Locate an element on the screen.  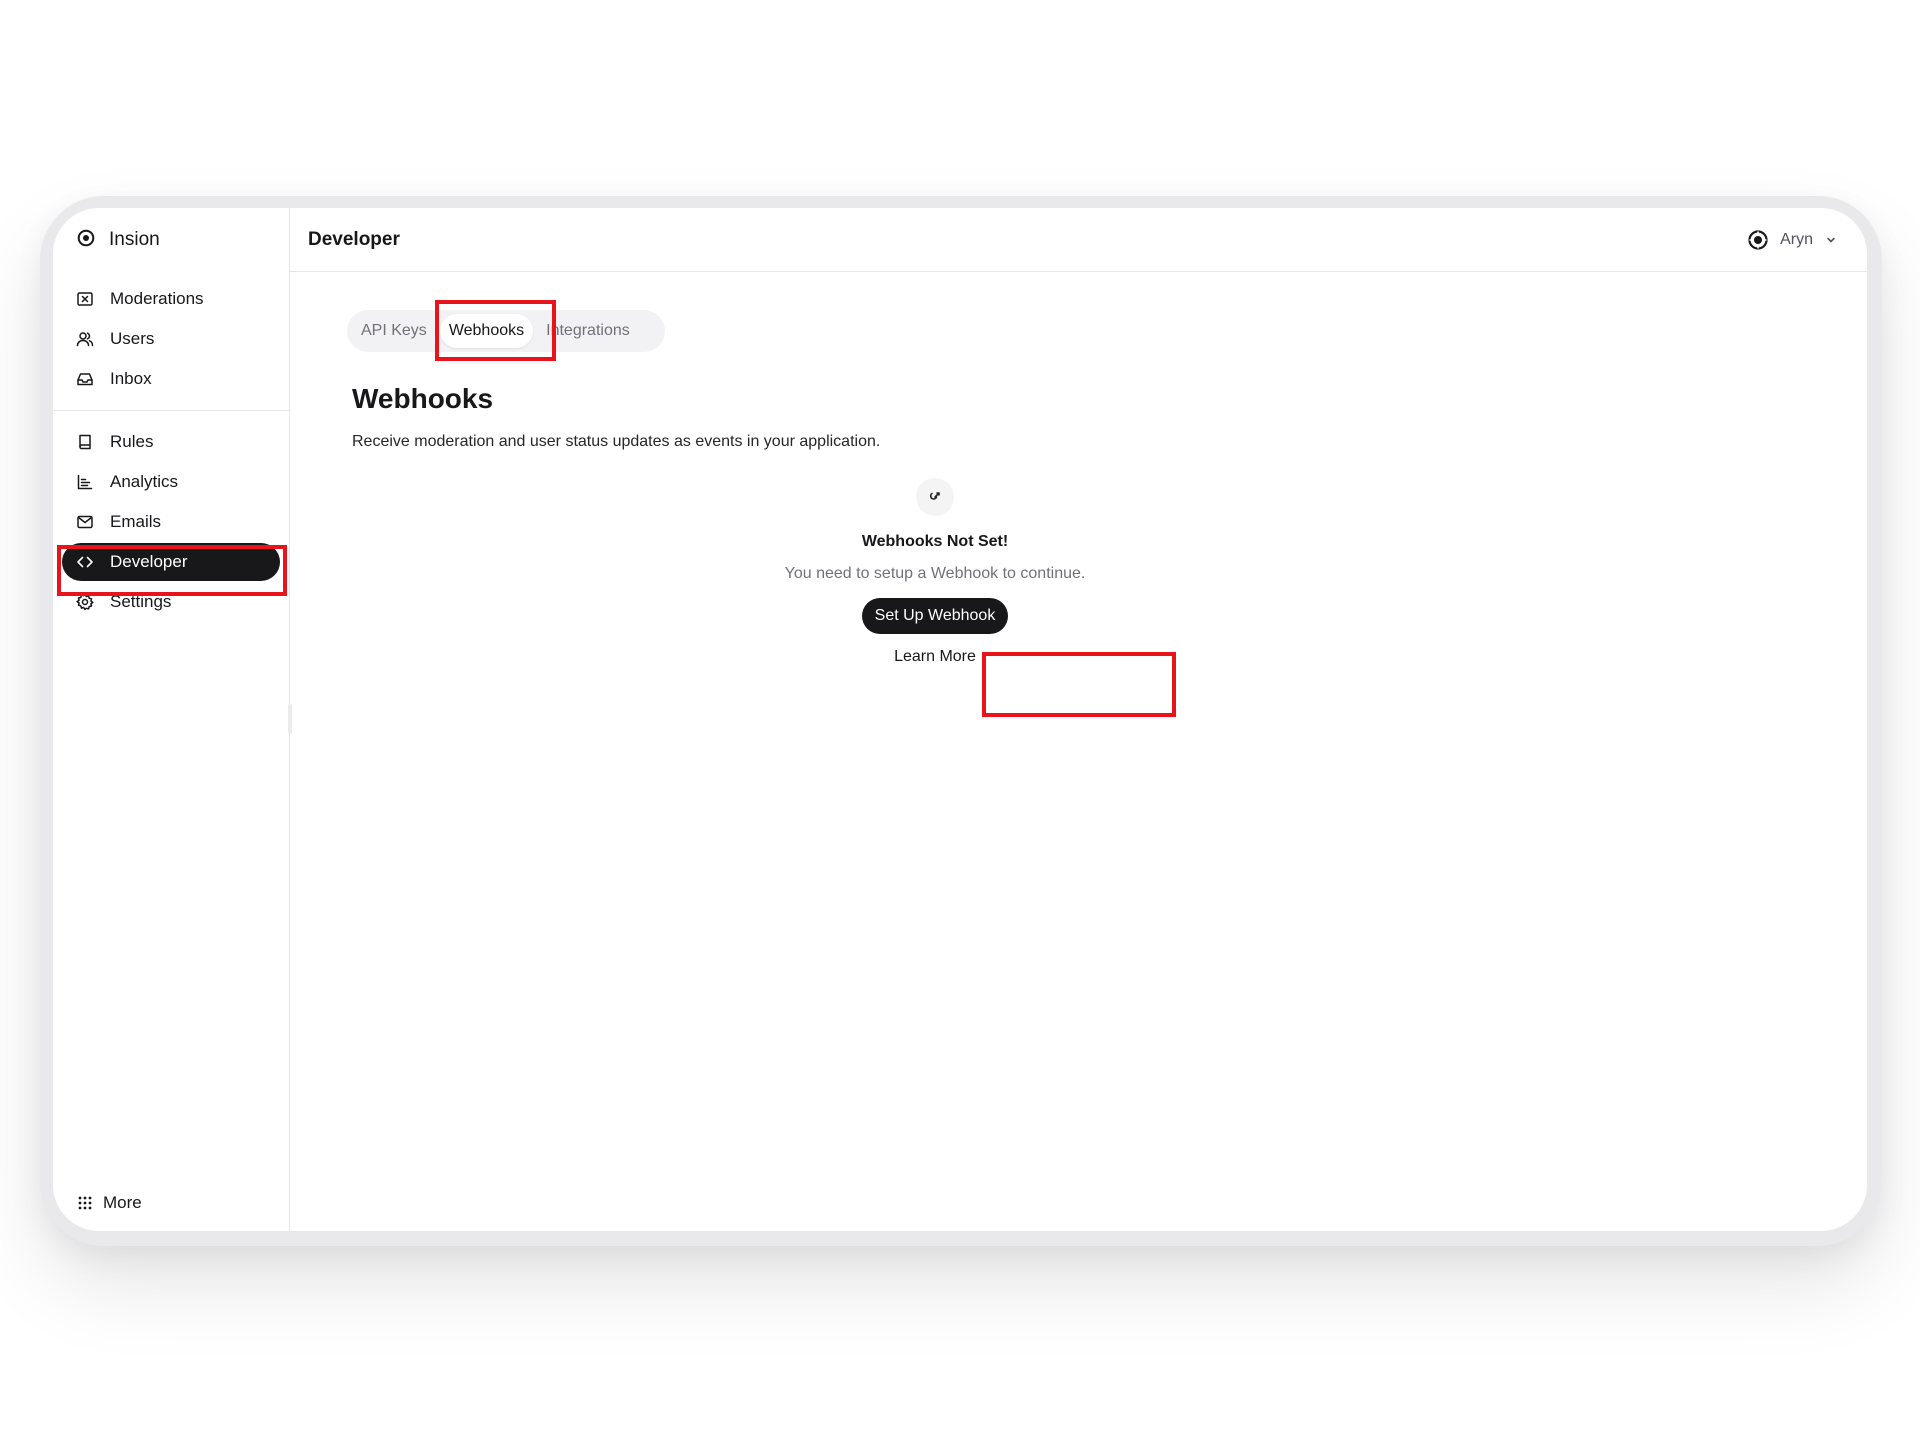
sidebar-item-moderations: Moderations is located at coordinates (171, 299).